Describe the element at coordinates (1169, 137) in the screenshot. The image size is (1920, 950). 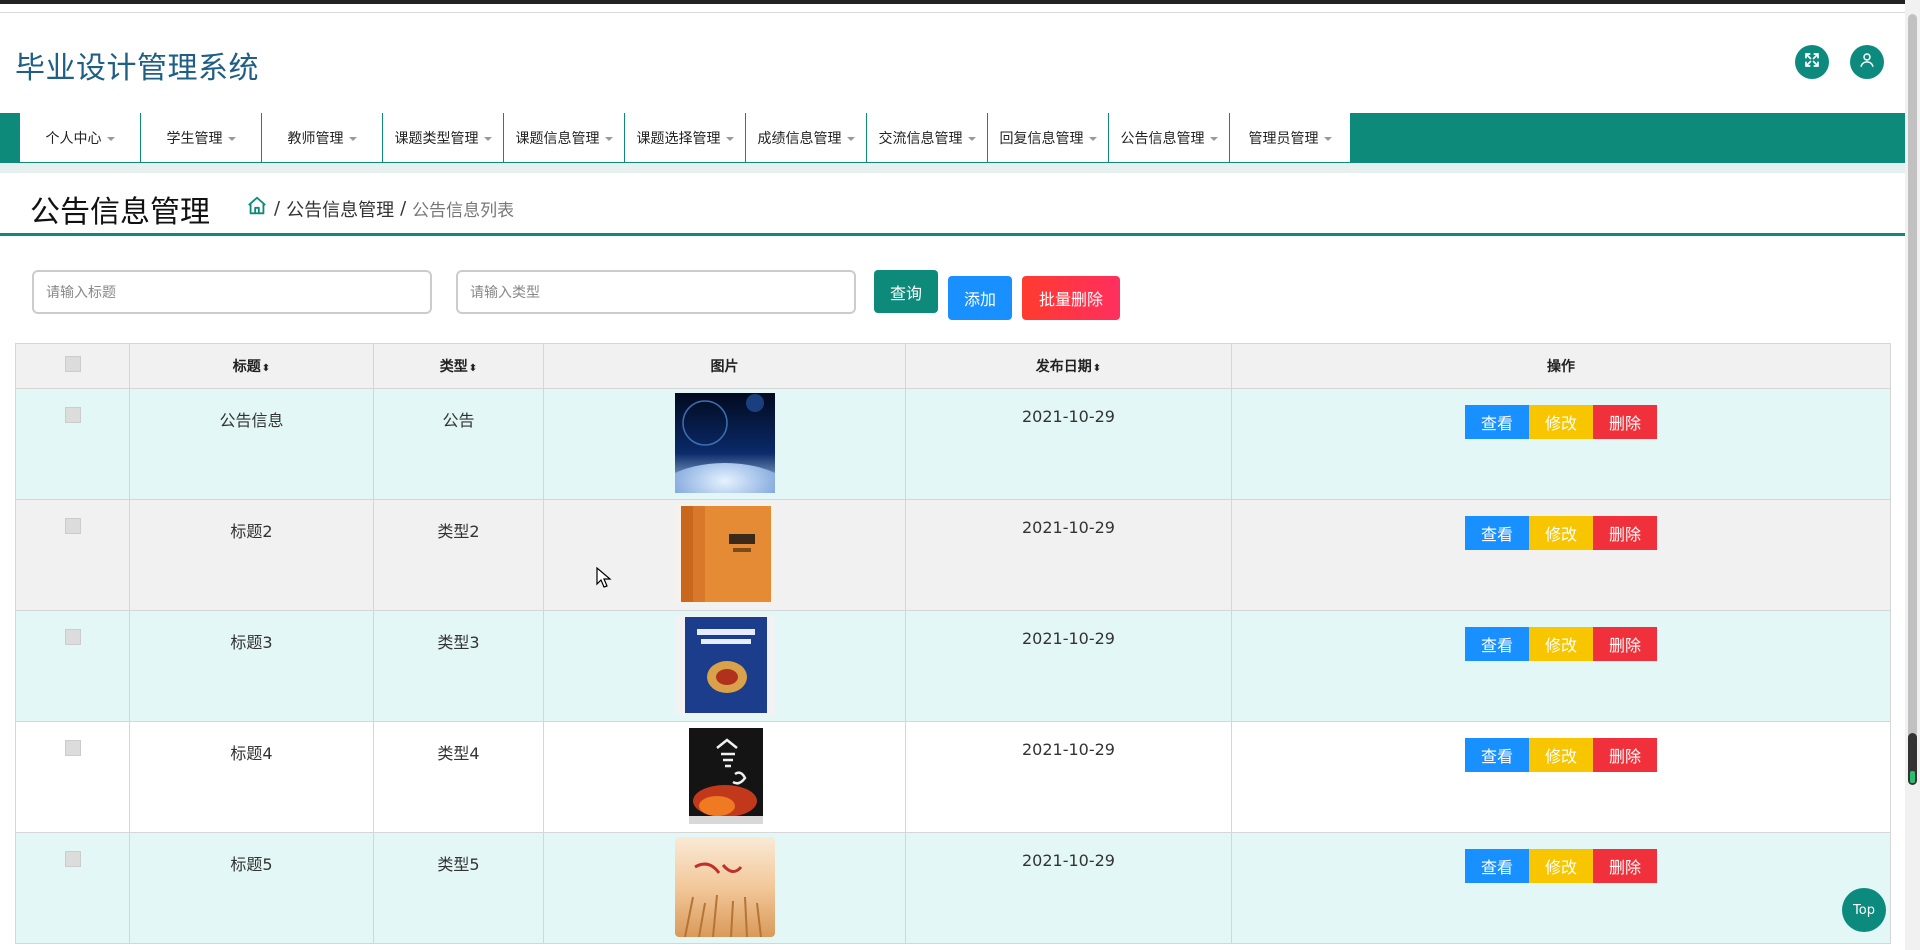
I see `nav-item-announcements: 公告信息管理` at that location.